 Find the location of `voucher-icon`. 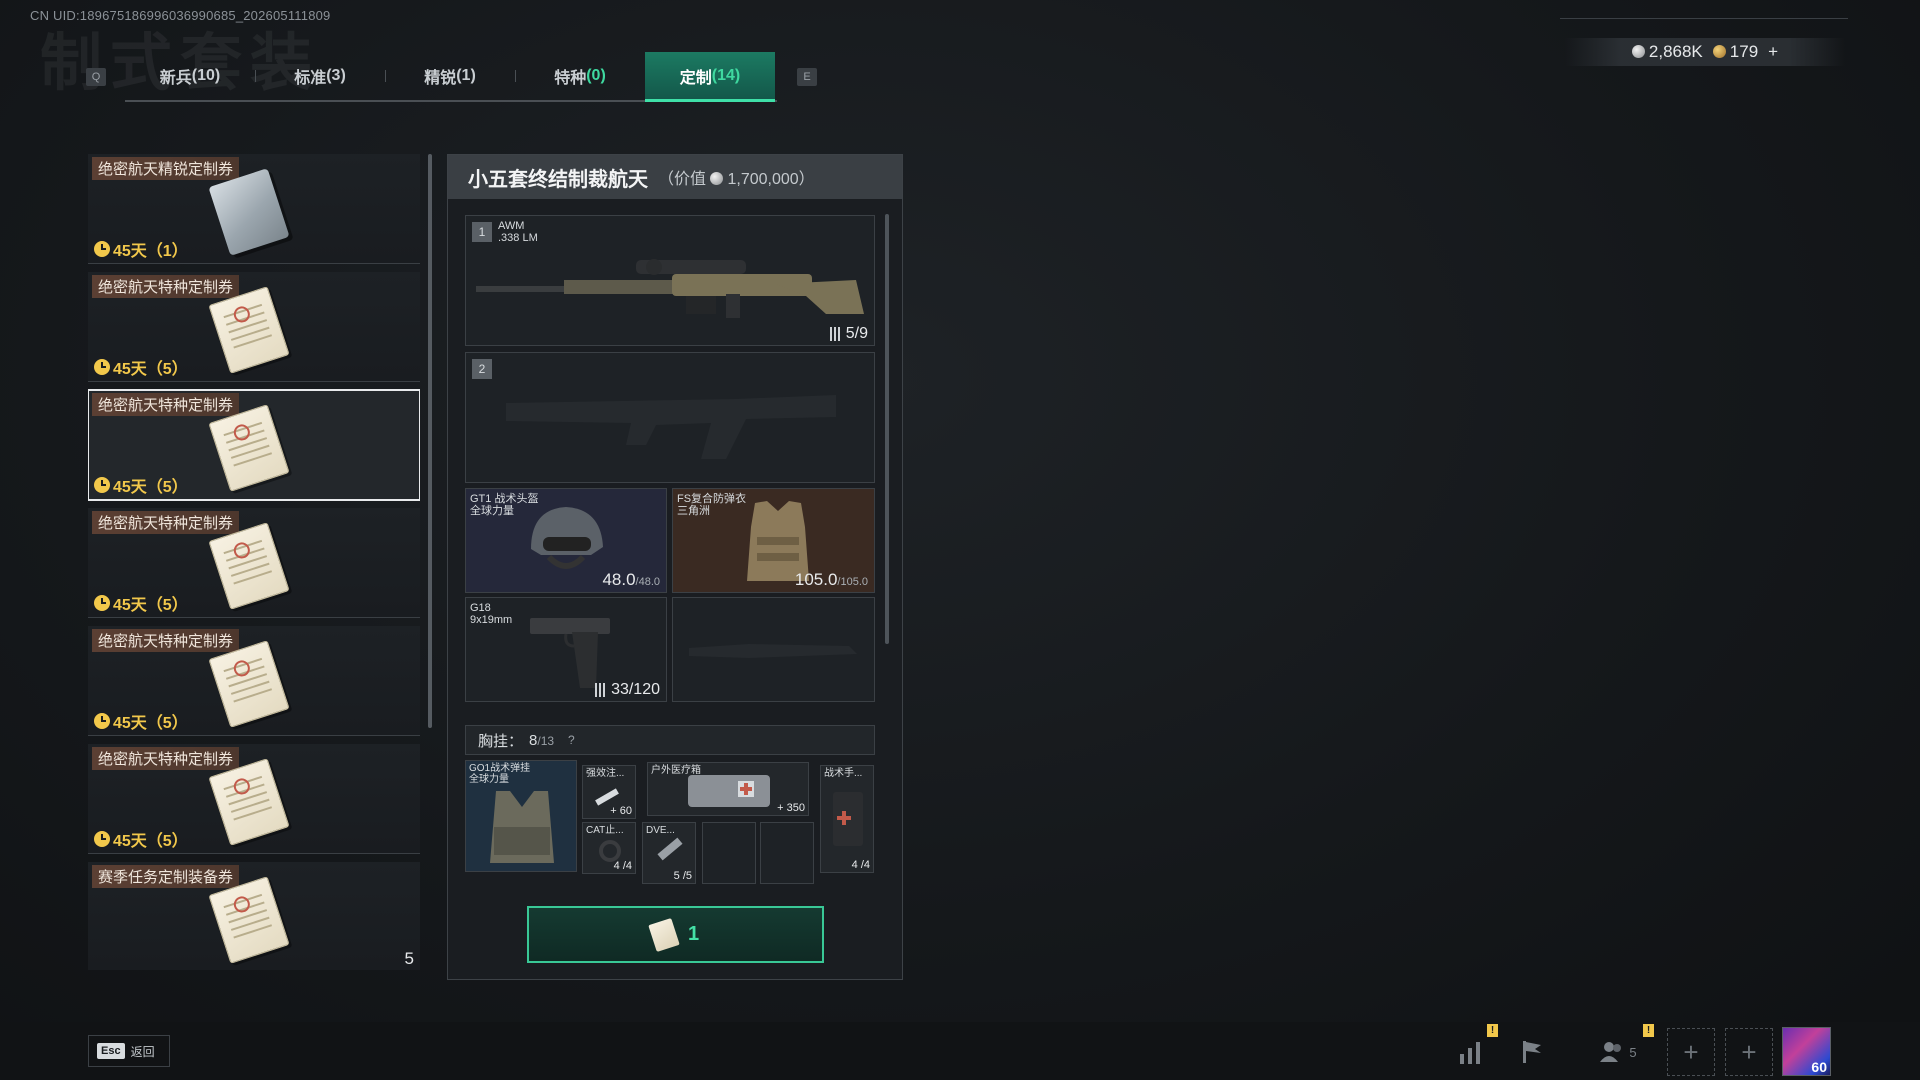

voucher-icon is located at coordinates (664, 934).